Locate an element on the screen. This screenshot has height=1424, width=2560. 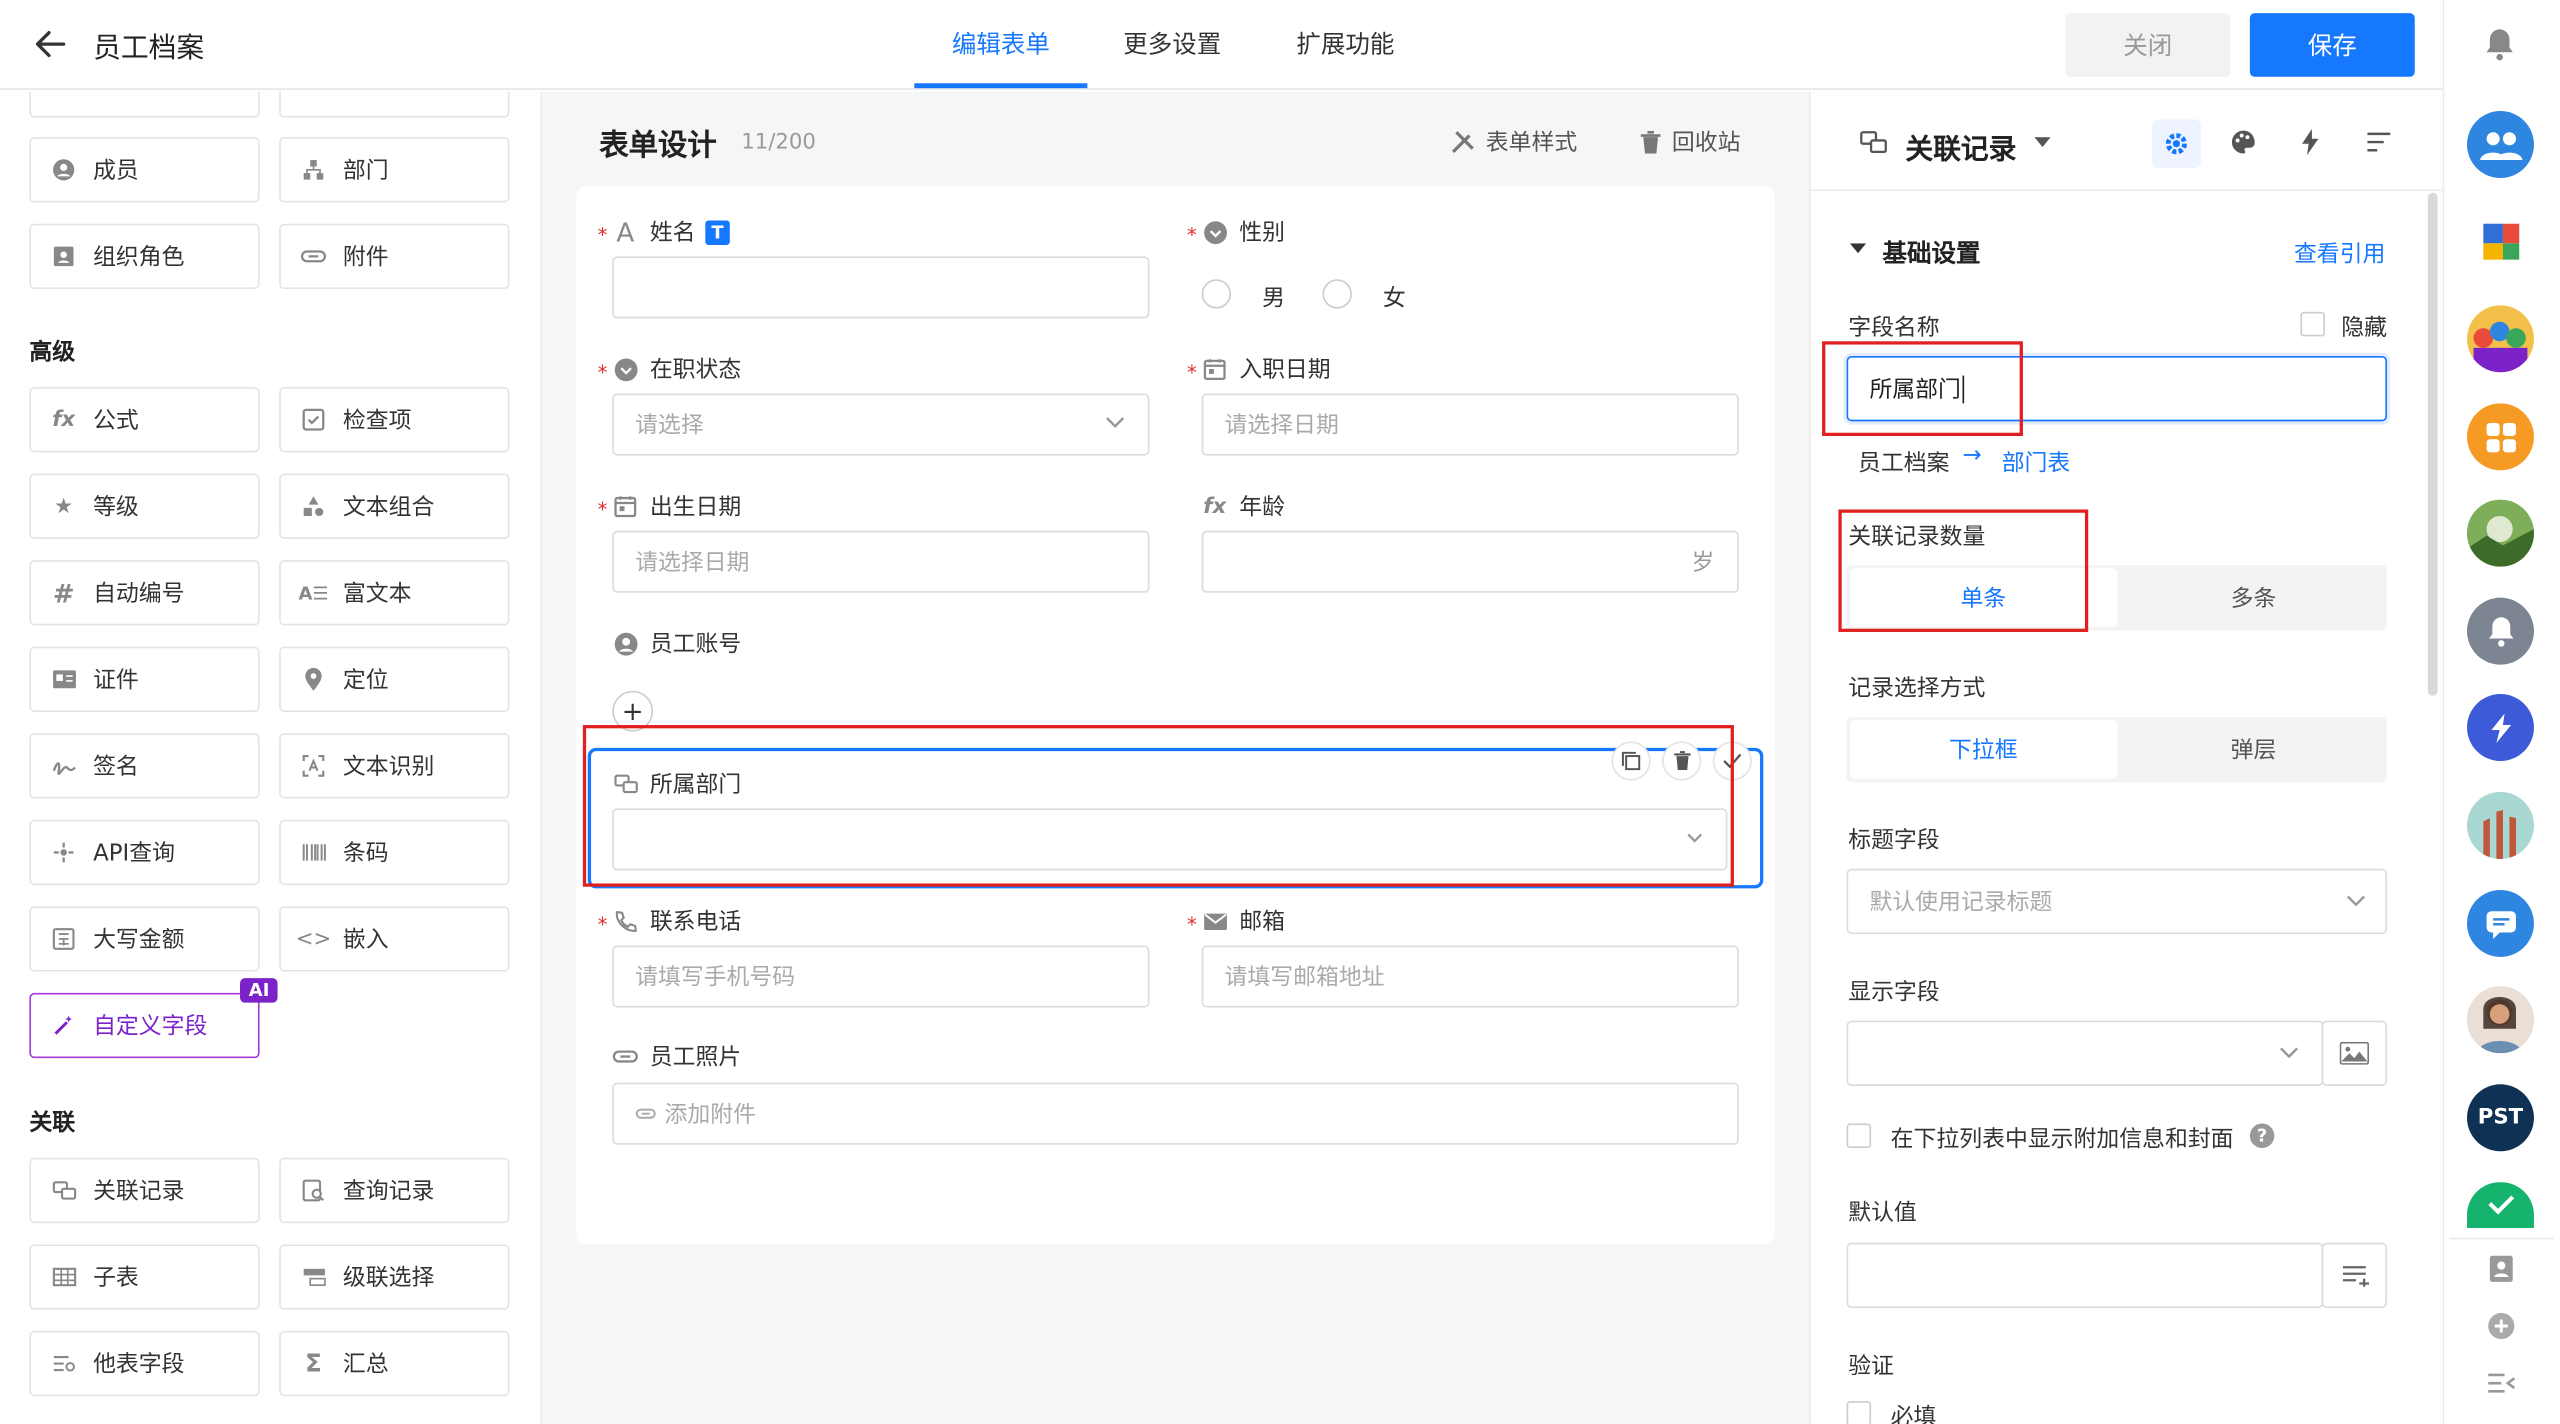
title-field-select: 默认使用记录标题 is located at coordinates (2117, 901).